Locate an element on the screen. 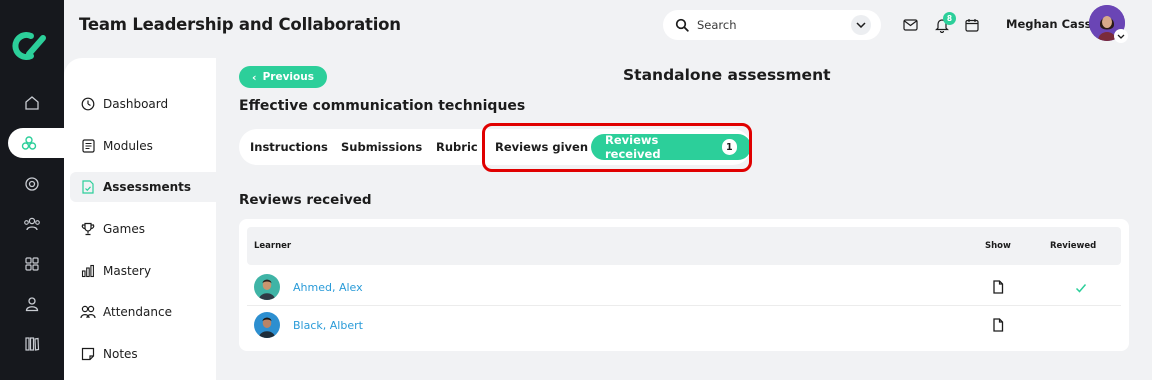 The width and height of the screenshot is (1152, 380). column-show: Show is located at coordinates (998, 246).